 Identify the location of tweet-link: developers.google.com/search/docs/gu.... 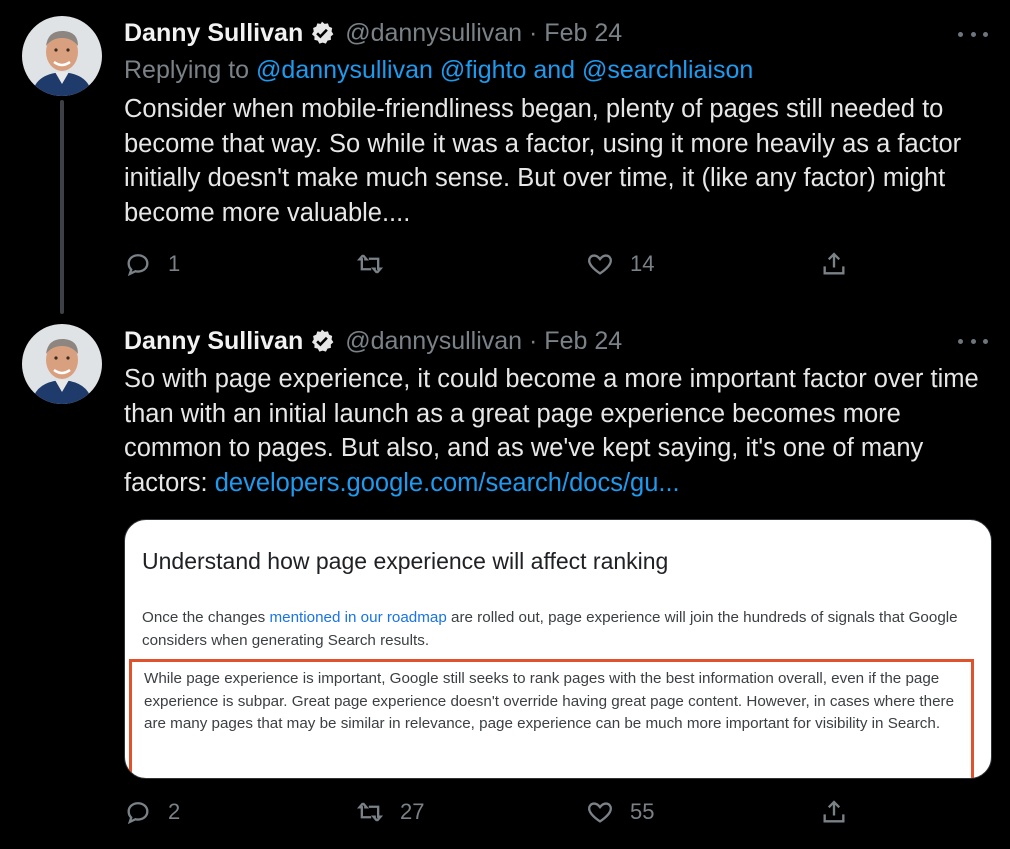
(447, 483).